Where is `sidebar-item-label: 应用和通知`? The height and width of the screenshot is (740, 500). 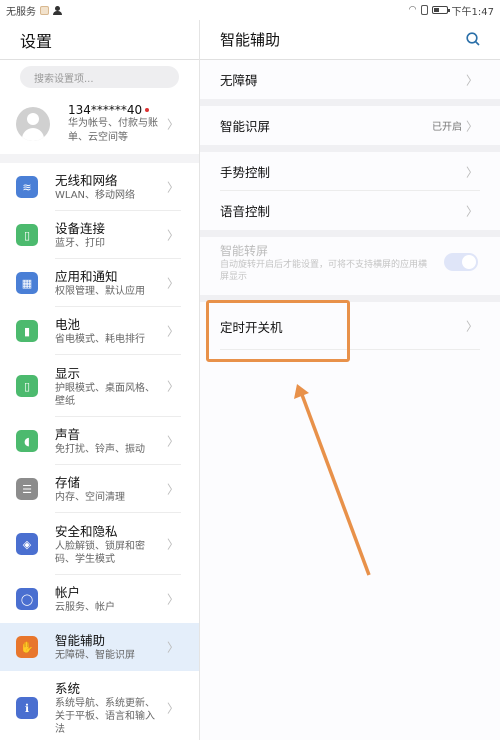
sidebar-item-label: 应用和通知 is located at coordinates (86, 276).